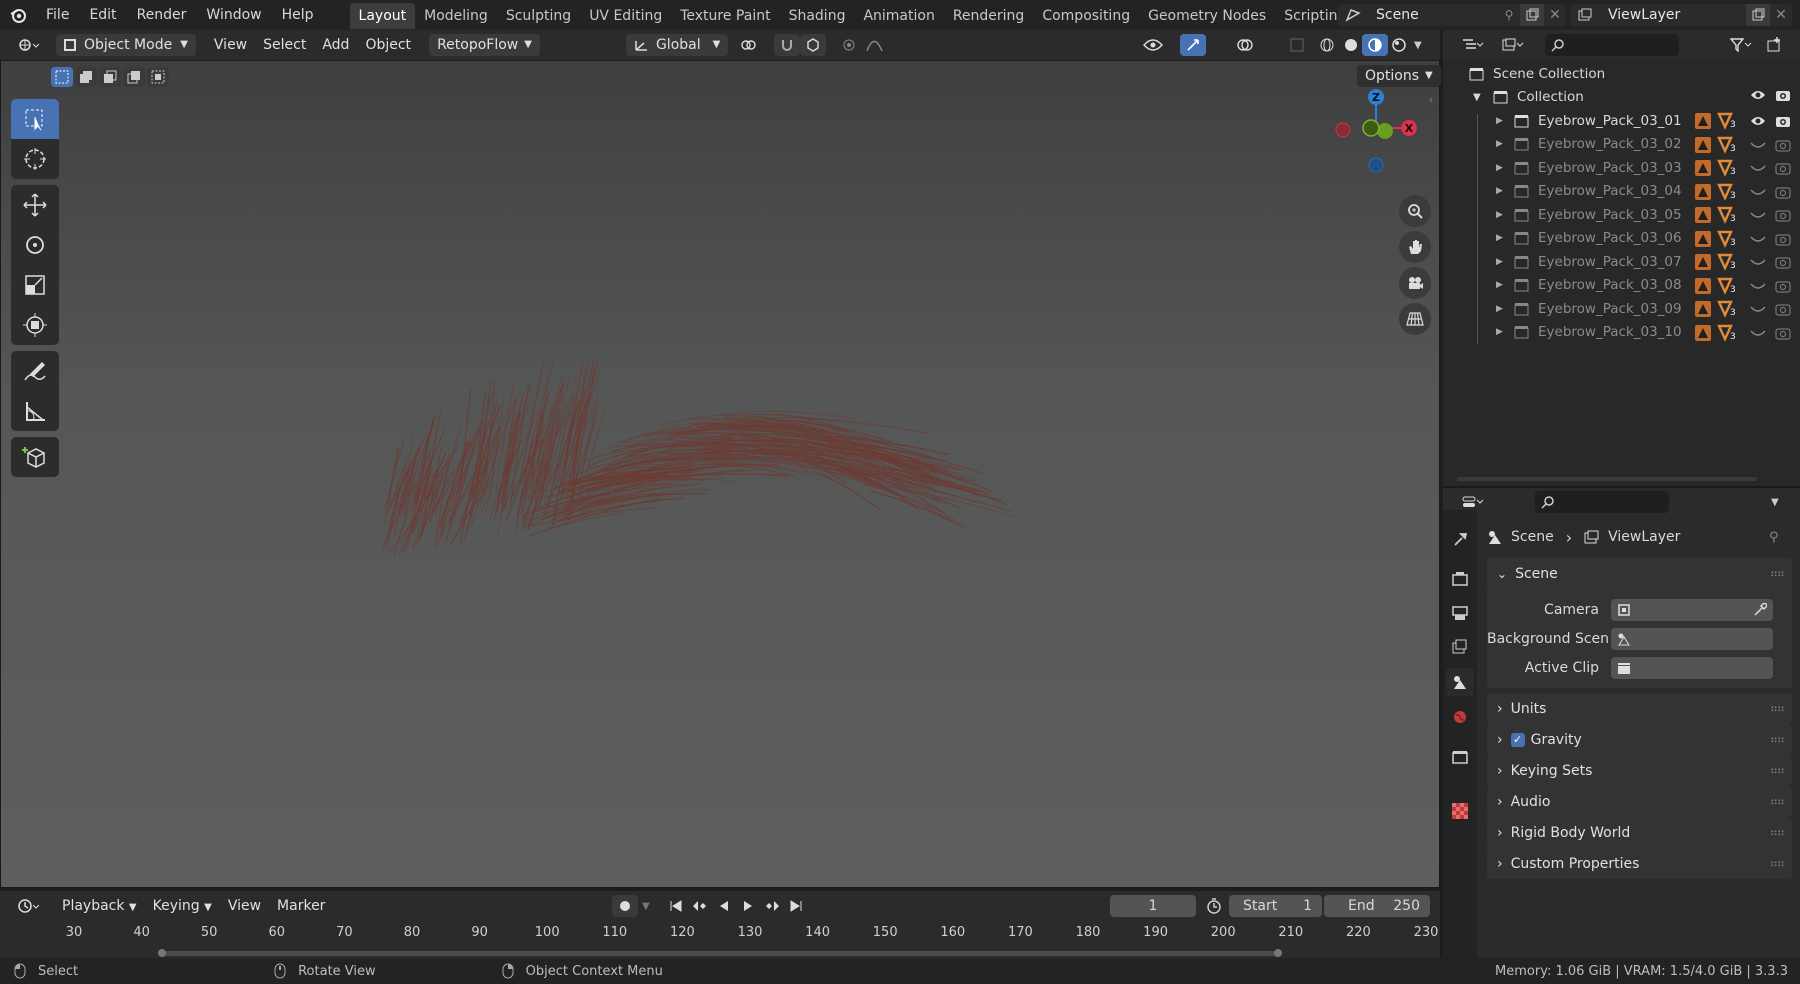 The width and height of the screenshot is (1800, 984). I want to click on viewlayer-icon, so click(1585, 15).